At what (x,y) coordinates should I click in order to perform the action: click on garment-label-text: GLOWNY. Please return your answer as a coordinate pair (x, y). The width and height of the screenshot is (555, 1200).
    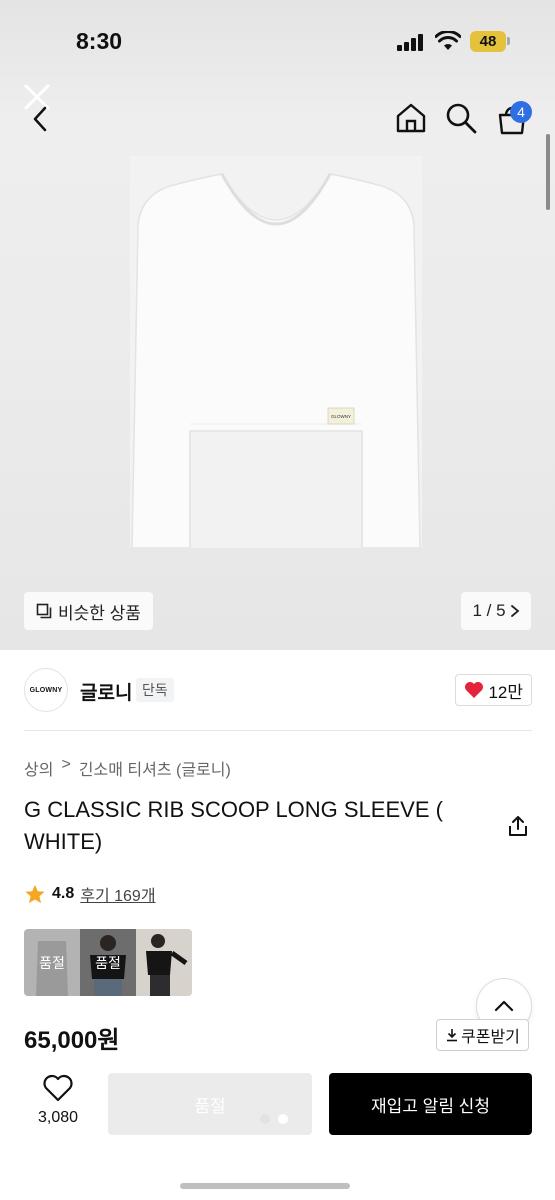
    Looking at the image, I should click on (341, 416).